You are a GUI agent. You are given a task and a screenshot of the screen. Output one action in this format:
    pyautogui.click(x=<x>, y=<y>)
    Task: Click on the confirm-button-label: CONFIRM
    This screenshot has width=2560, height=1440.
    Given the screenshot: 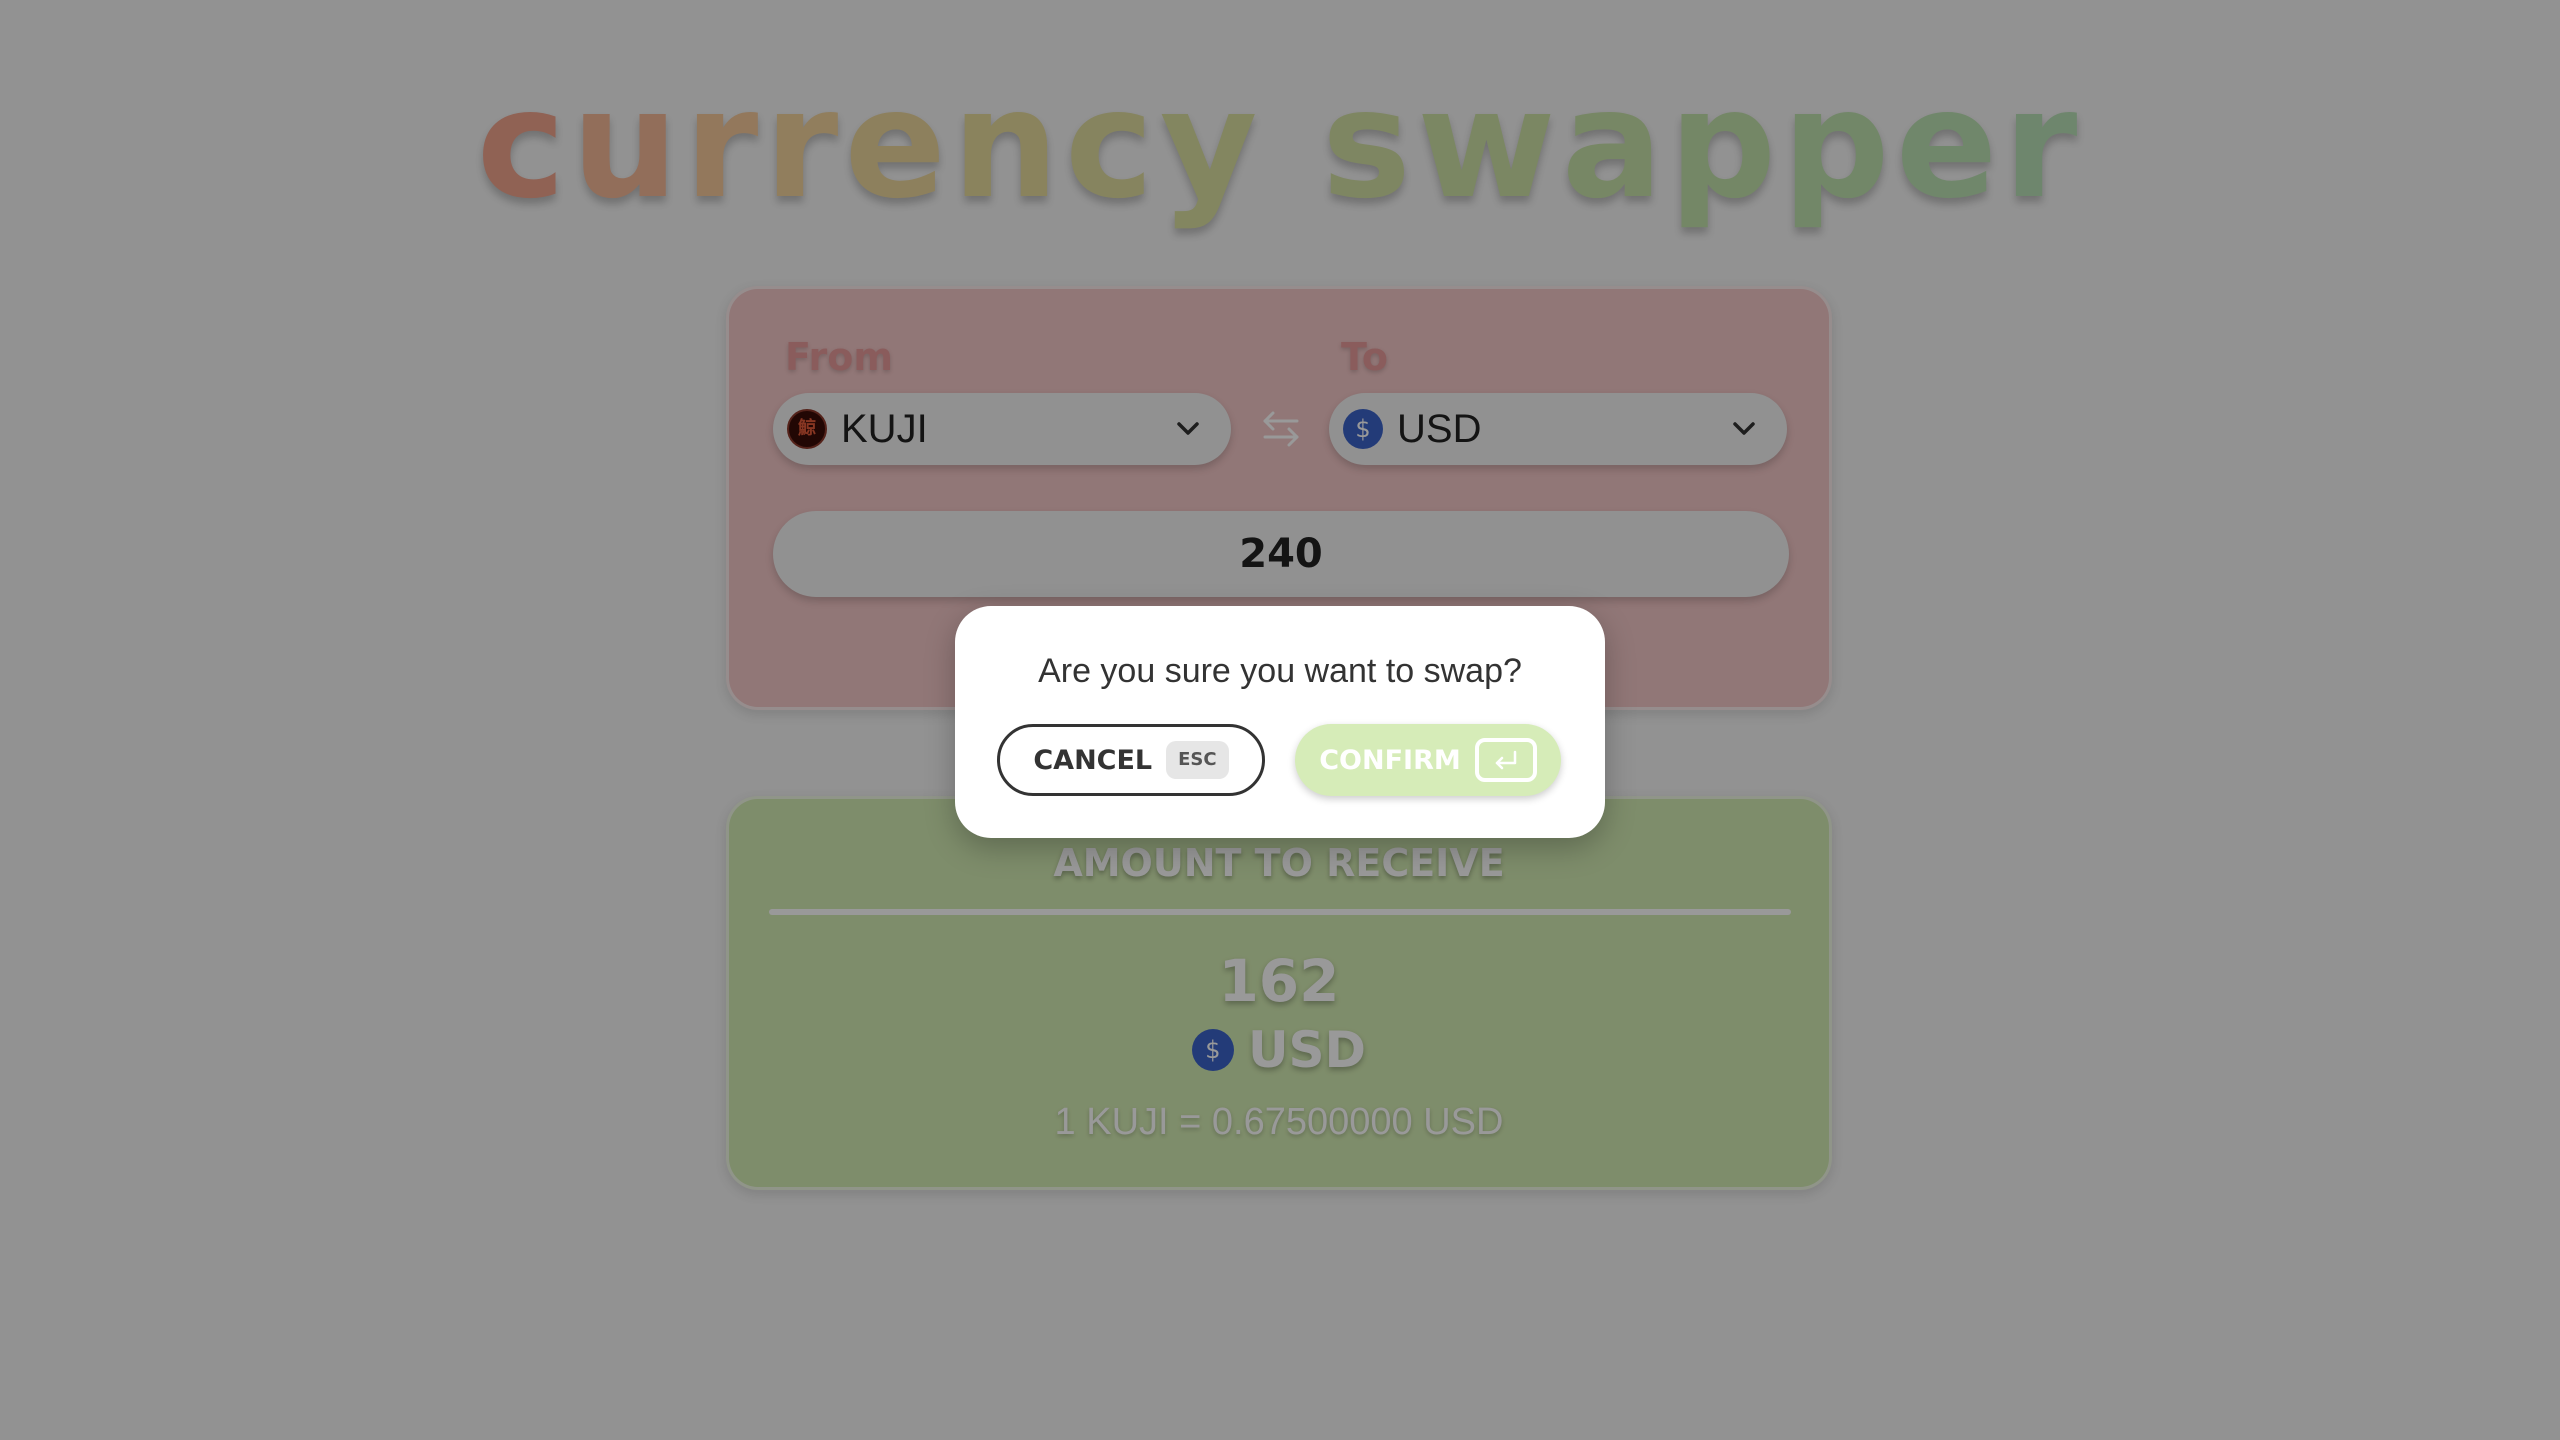 What is the action you would take?
    pyautogui.click(x=1390, y=760)
    